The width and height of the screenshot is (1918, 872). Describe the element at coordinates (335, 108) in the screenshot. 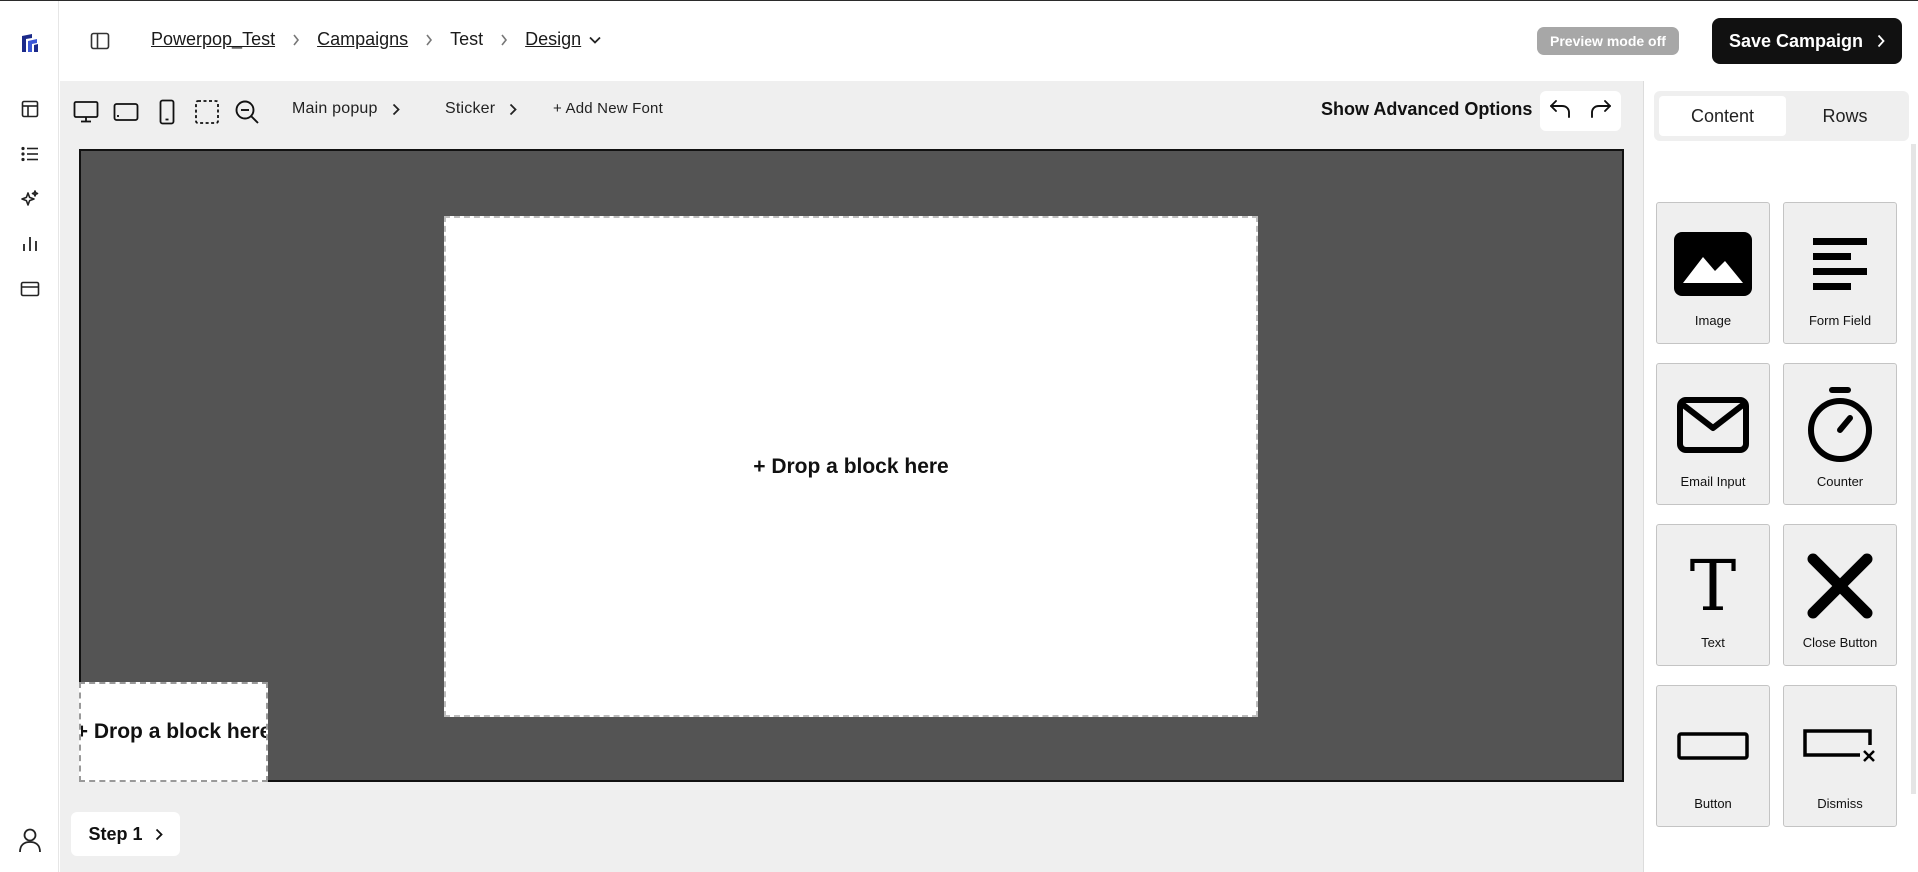

I see `main-popup-label: Main popup` at that location.